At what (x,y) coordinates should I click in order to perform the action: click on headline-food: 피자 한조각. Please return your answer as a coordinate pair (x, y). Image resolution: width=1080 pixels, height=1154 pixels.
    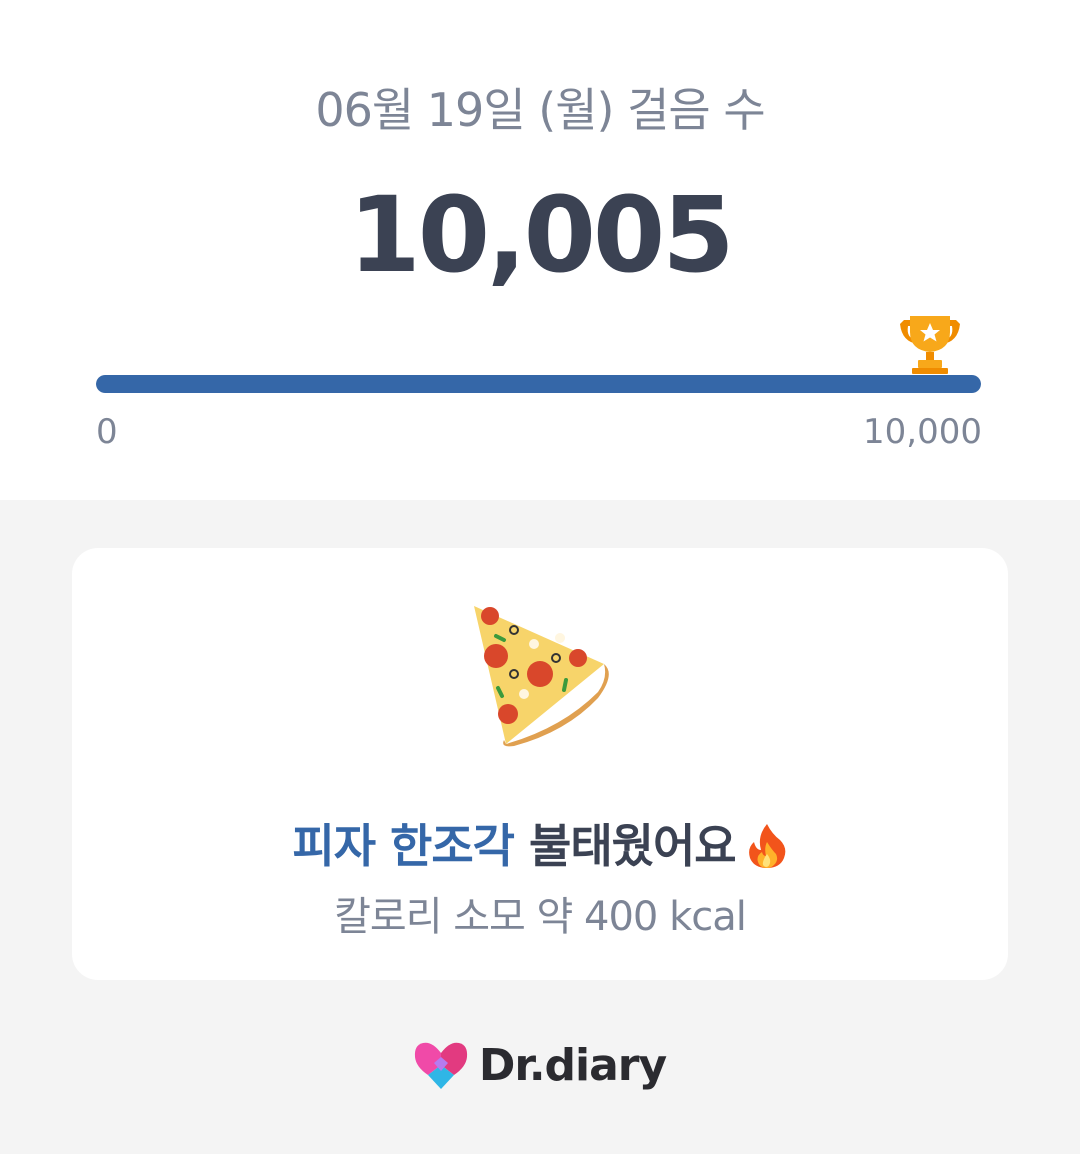
    Looking at the image, I should click on (403, 846).